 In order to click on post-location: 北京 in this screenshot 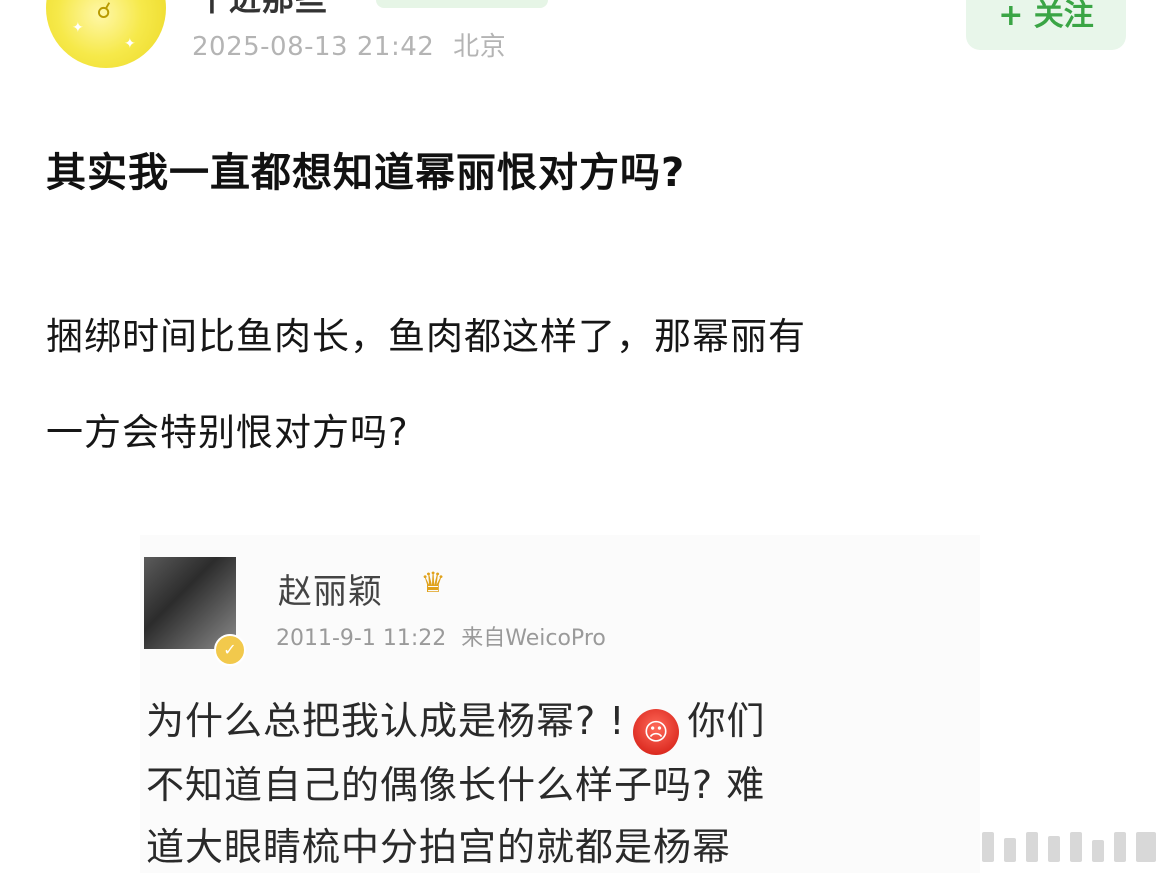, I will do `click(480, 47)`.